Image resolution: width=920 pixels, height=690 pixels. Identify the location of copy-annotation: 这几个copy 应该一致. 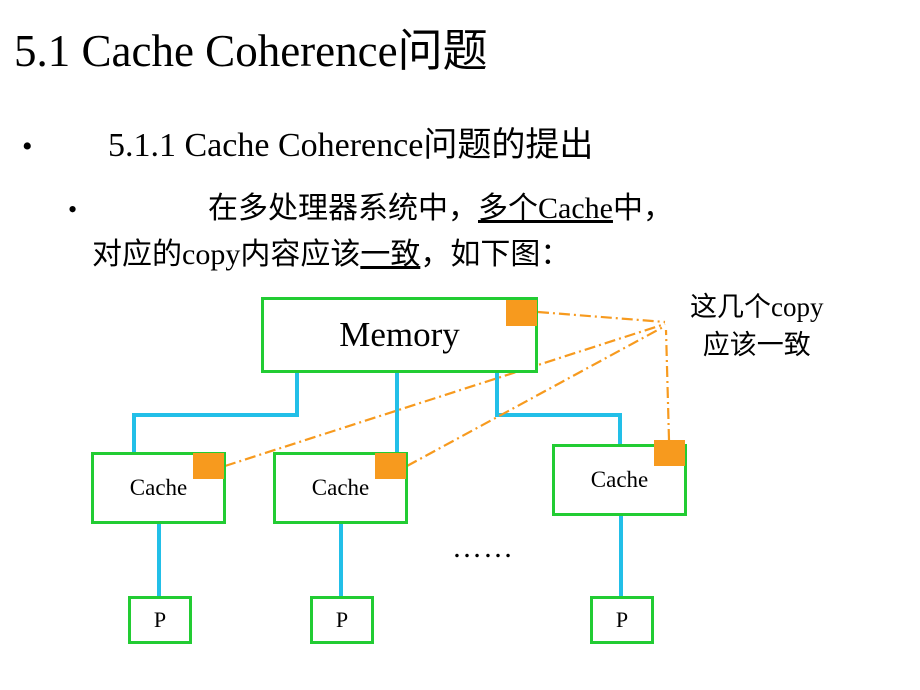
(756, 326).